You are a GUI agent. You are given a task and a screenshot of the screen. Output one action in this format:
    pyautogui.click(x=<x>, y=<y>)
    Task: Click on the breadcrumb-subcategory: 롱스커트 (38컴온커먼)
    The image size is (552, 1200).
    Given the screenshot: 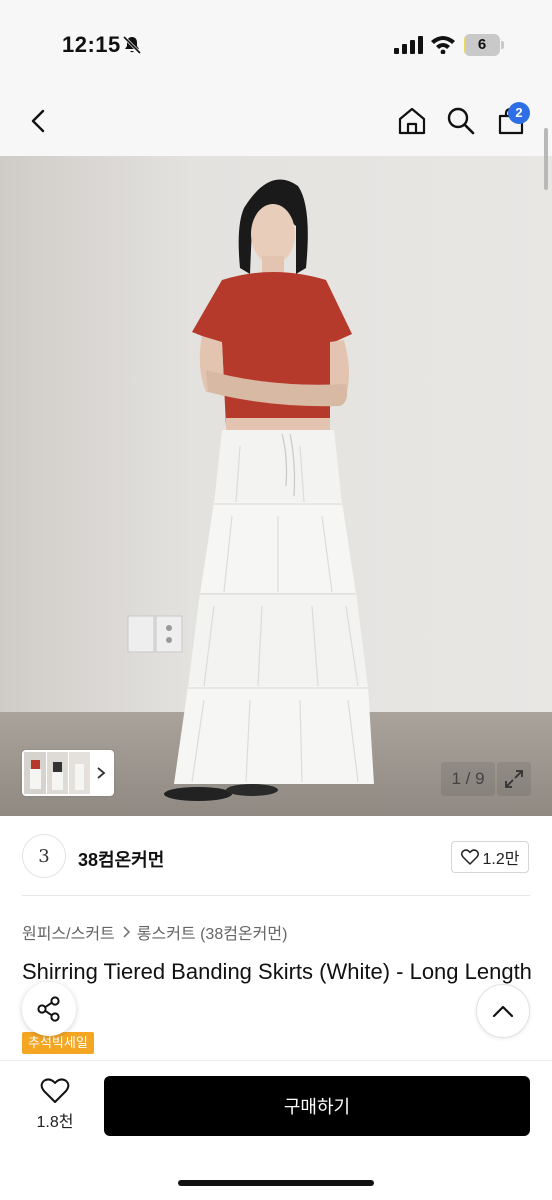 What is the action you would take?
    pyautogui.click(x=212, y=932)
    